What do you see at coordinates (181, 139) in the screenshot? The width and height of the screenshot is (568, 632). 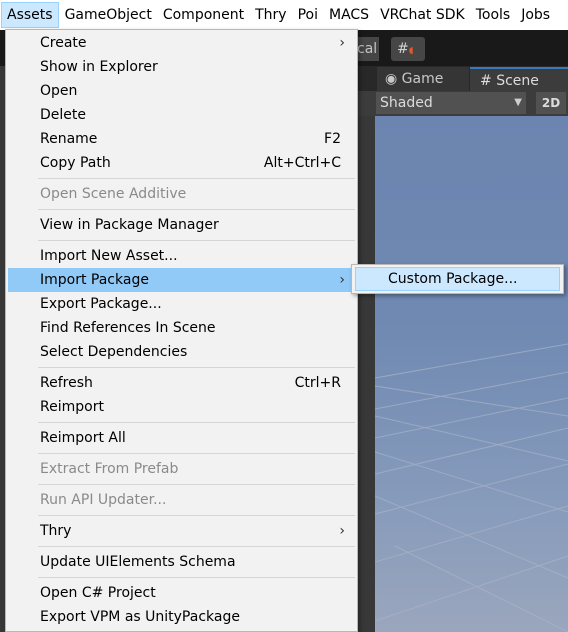 I see `menu-item-rename: Rename F2` at bounding box center [181, 139].